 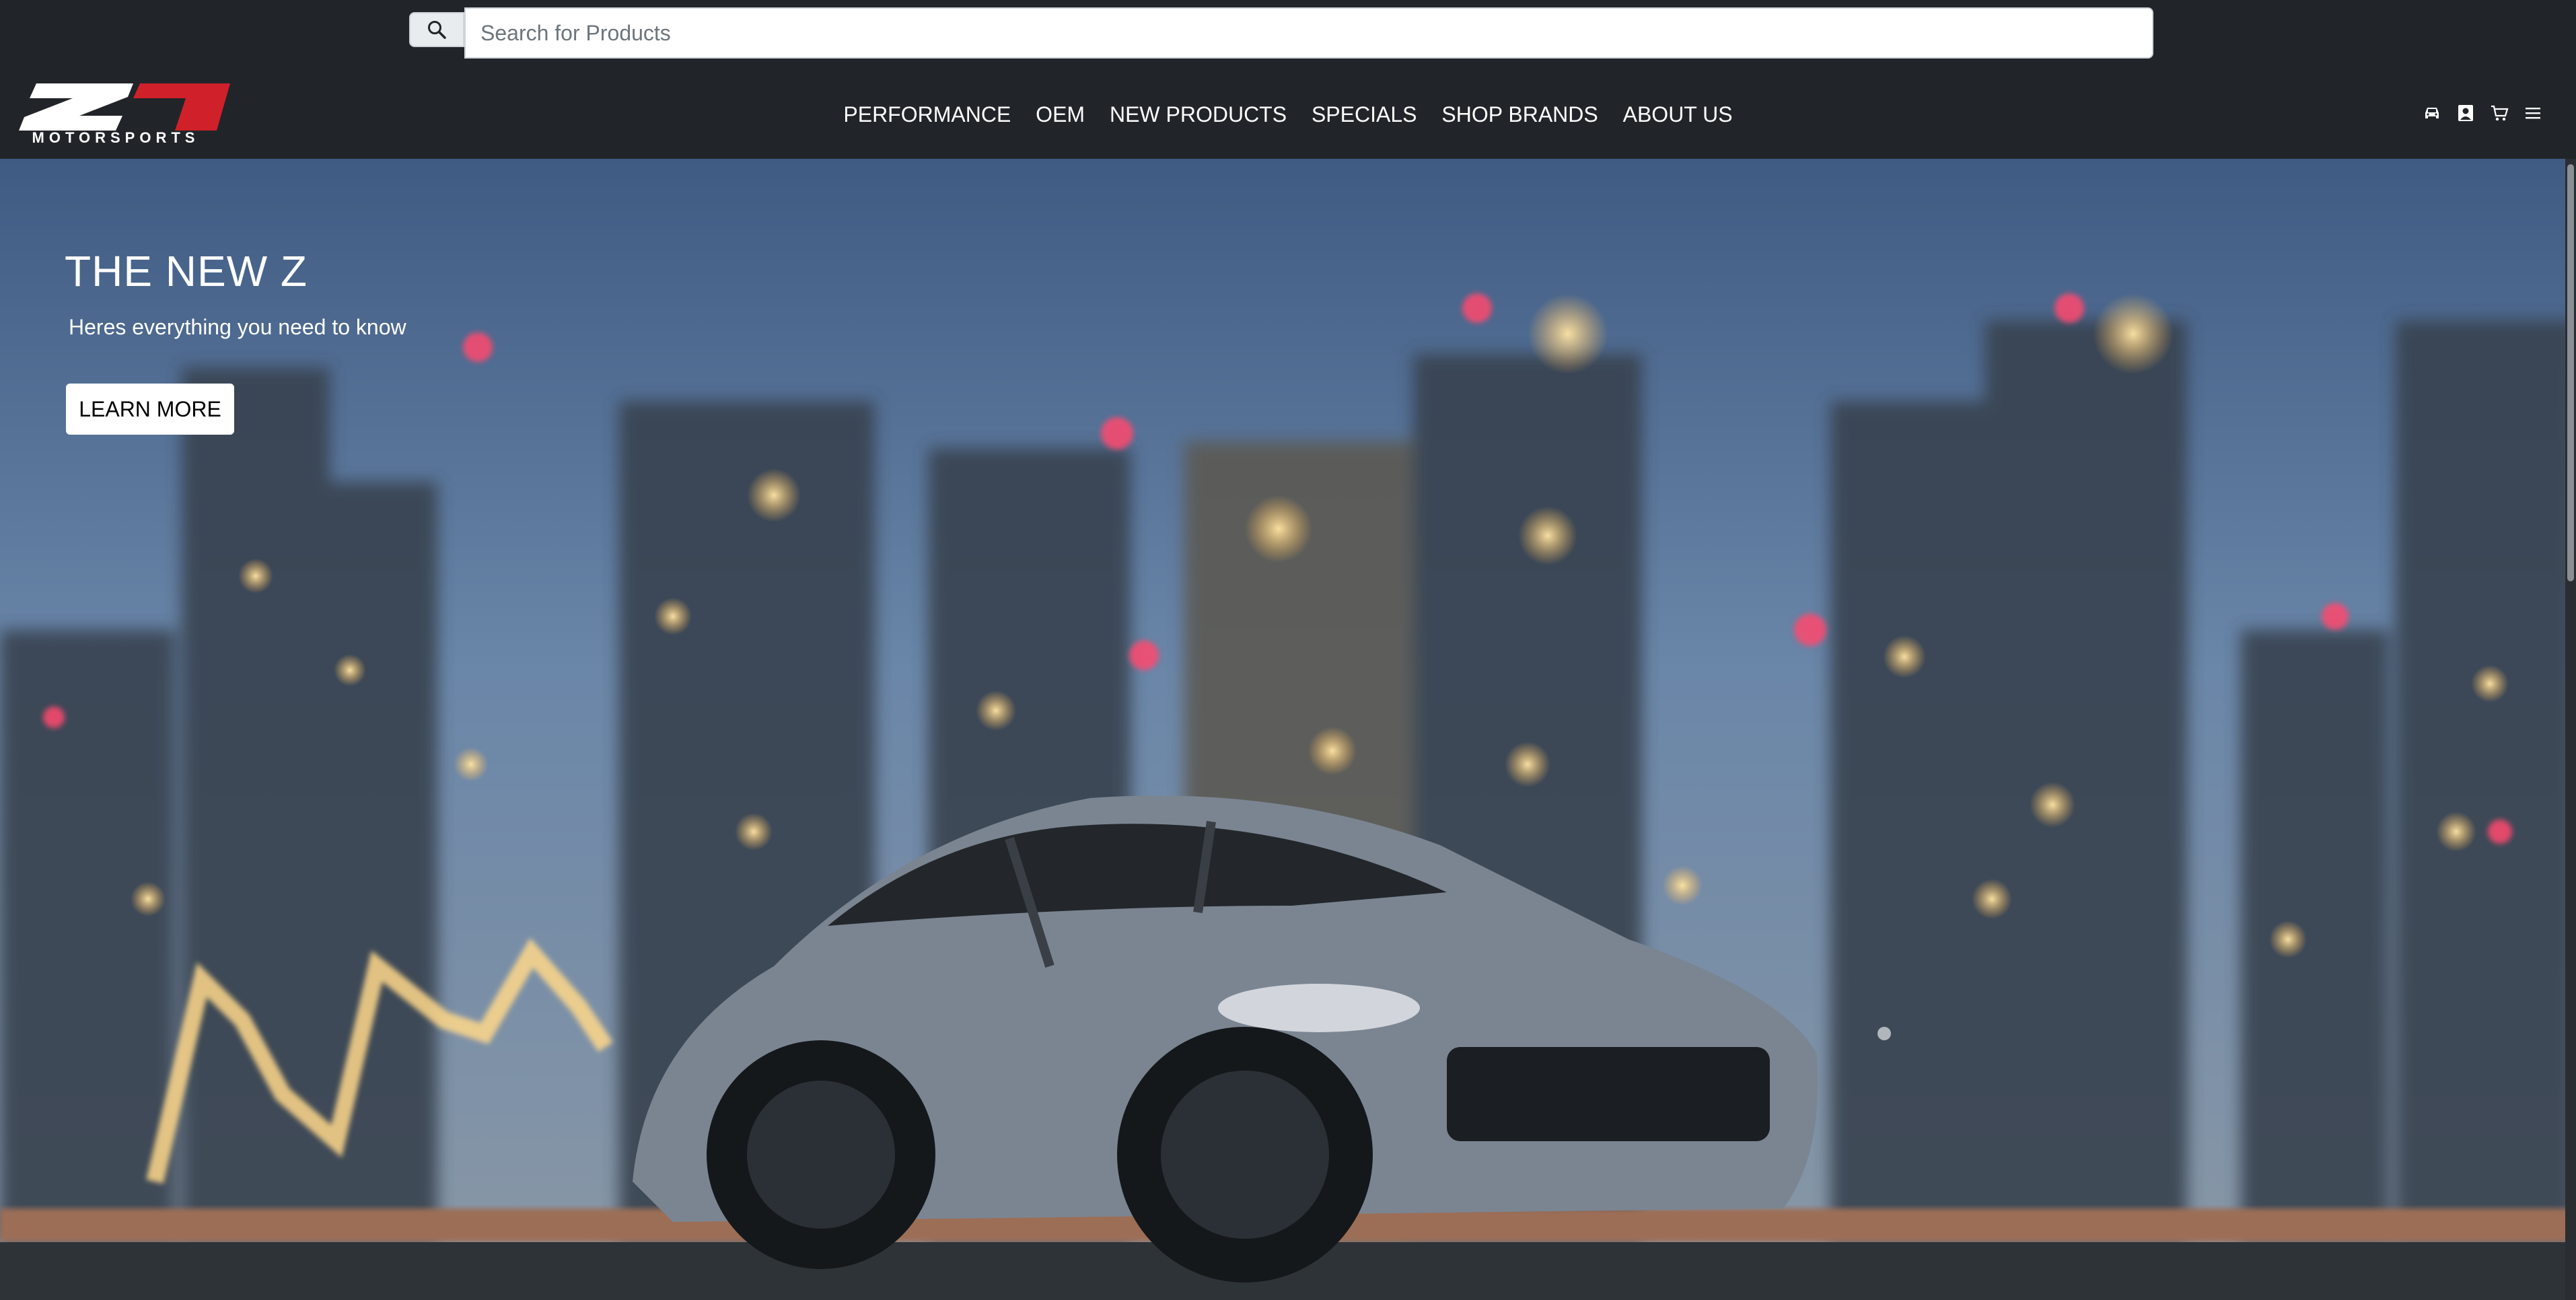 What do you see at coordinates (1198, 114) in the screenshot?
I see `nav-new-products: NEW PRODUCTS` at bounding box center [1198, 114].